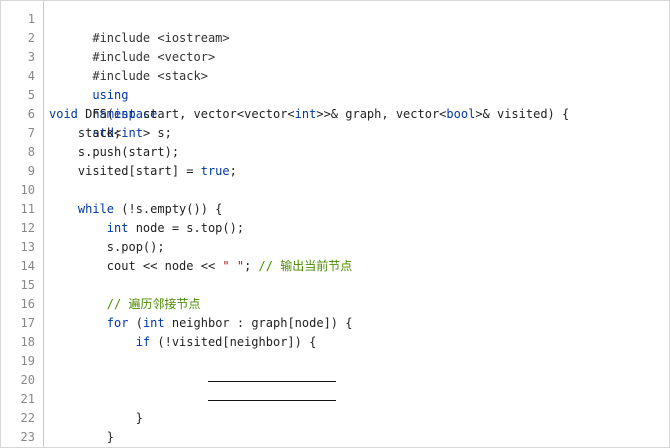  Describe the element at coordinates (27, 418) in the screenshot. I see `line-number: 22` at that location.